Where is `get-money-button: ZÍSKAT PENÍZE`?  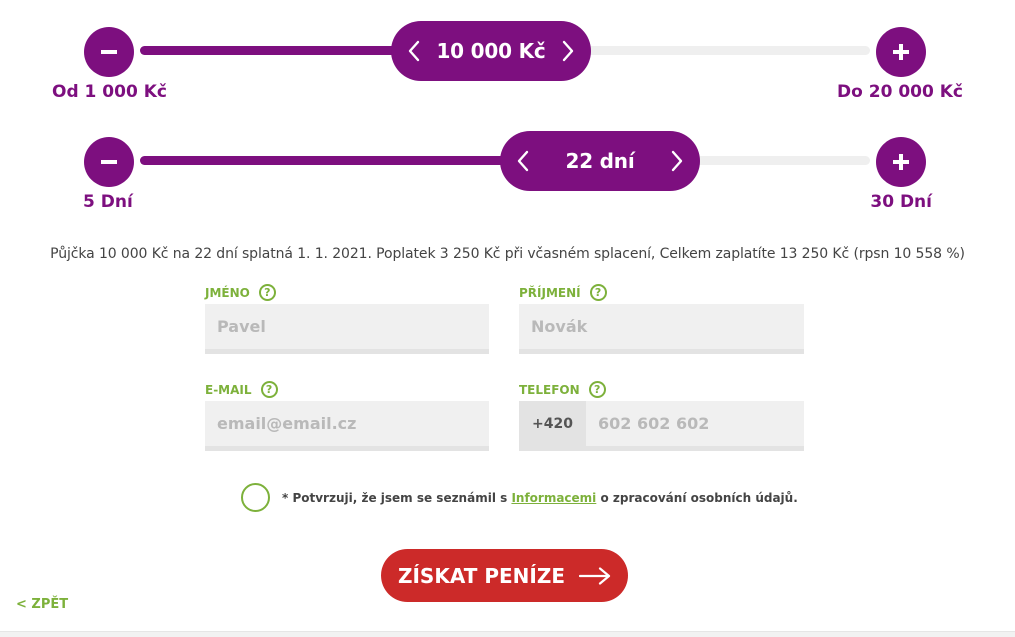 get-money-button: ZÍSKAT PENÍZE is located at coordinates (504, 575).